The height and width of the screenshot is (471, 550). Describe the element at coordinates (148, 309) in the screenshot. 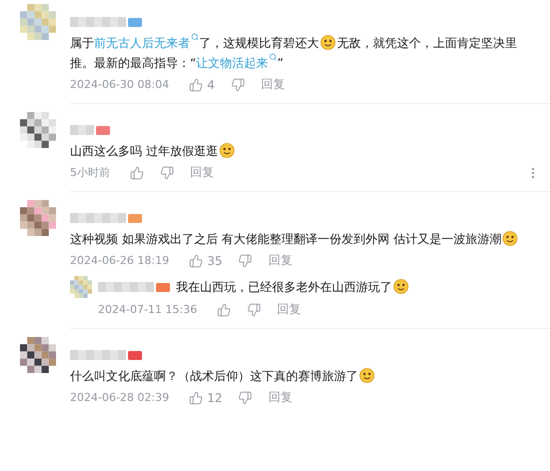

I see `comment-time: 2024-07-11 15:36` at that location.